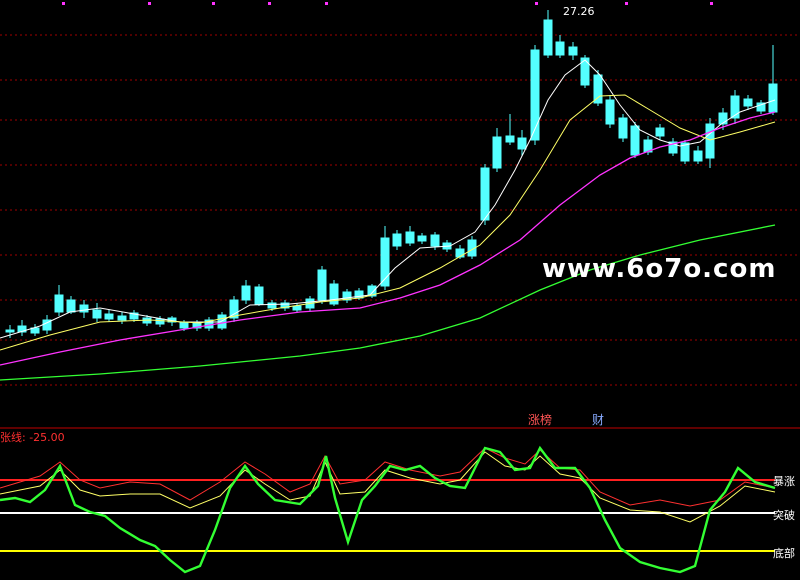  Describe the element at coordinates (784, 553) in the screenshot. I see `level-label-bottom: 底部` at that location.